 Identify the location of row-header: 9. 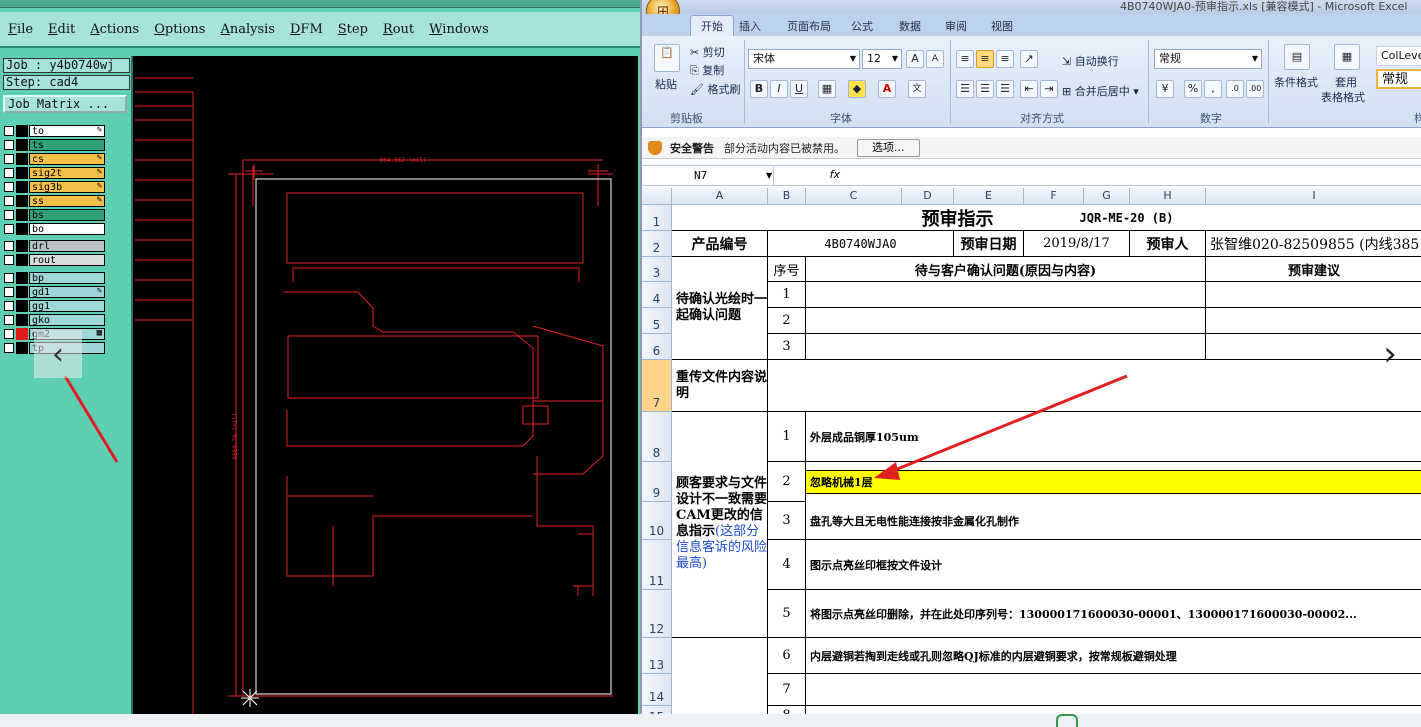
(657, 482).